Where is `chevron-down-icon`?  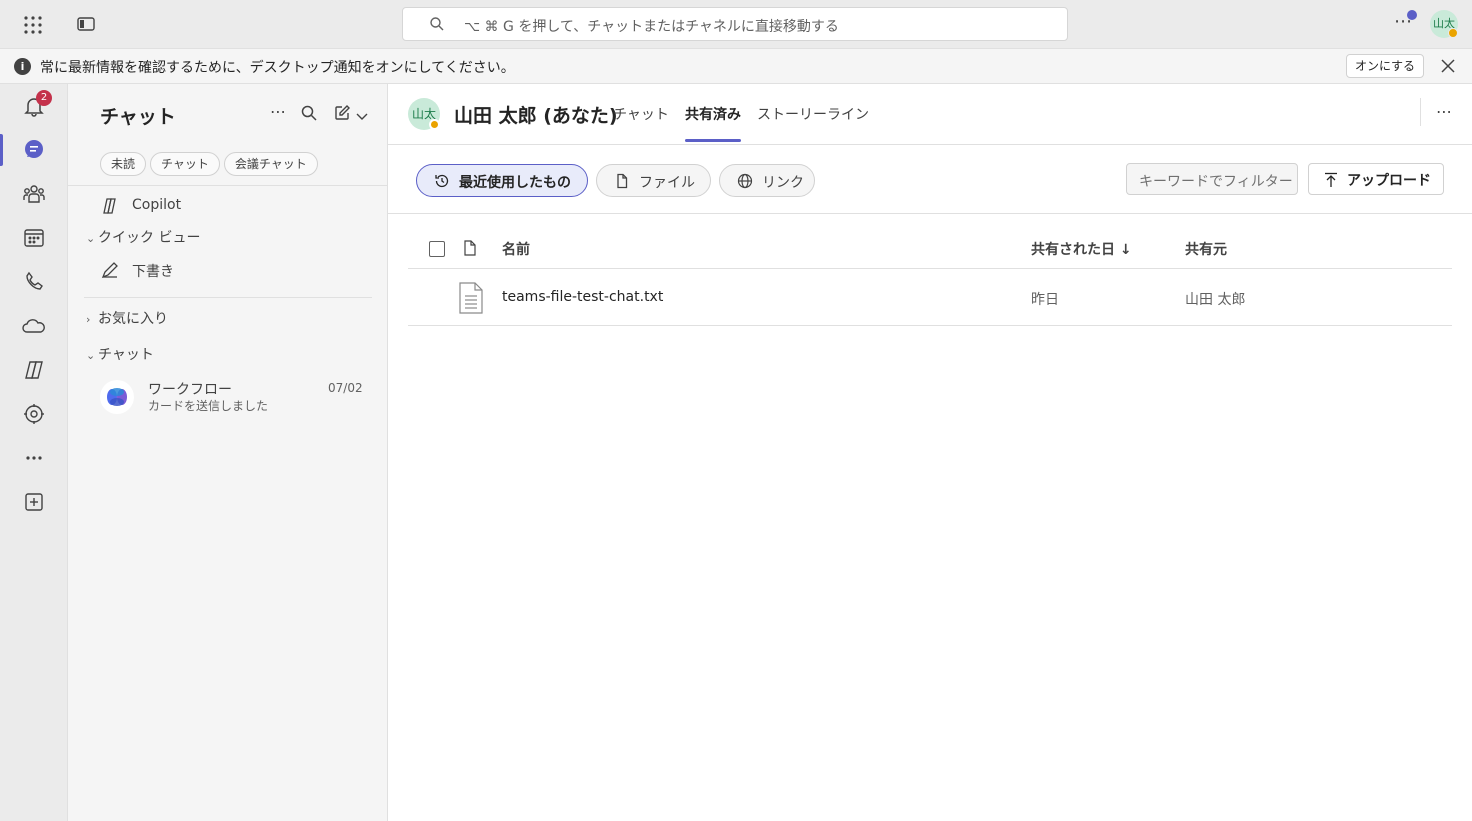
chevron-down-icon is located at coordinates (362, 117).